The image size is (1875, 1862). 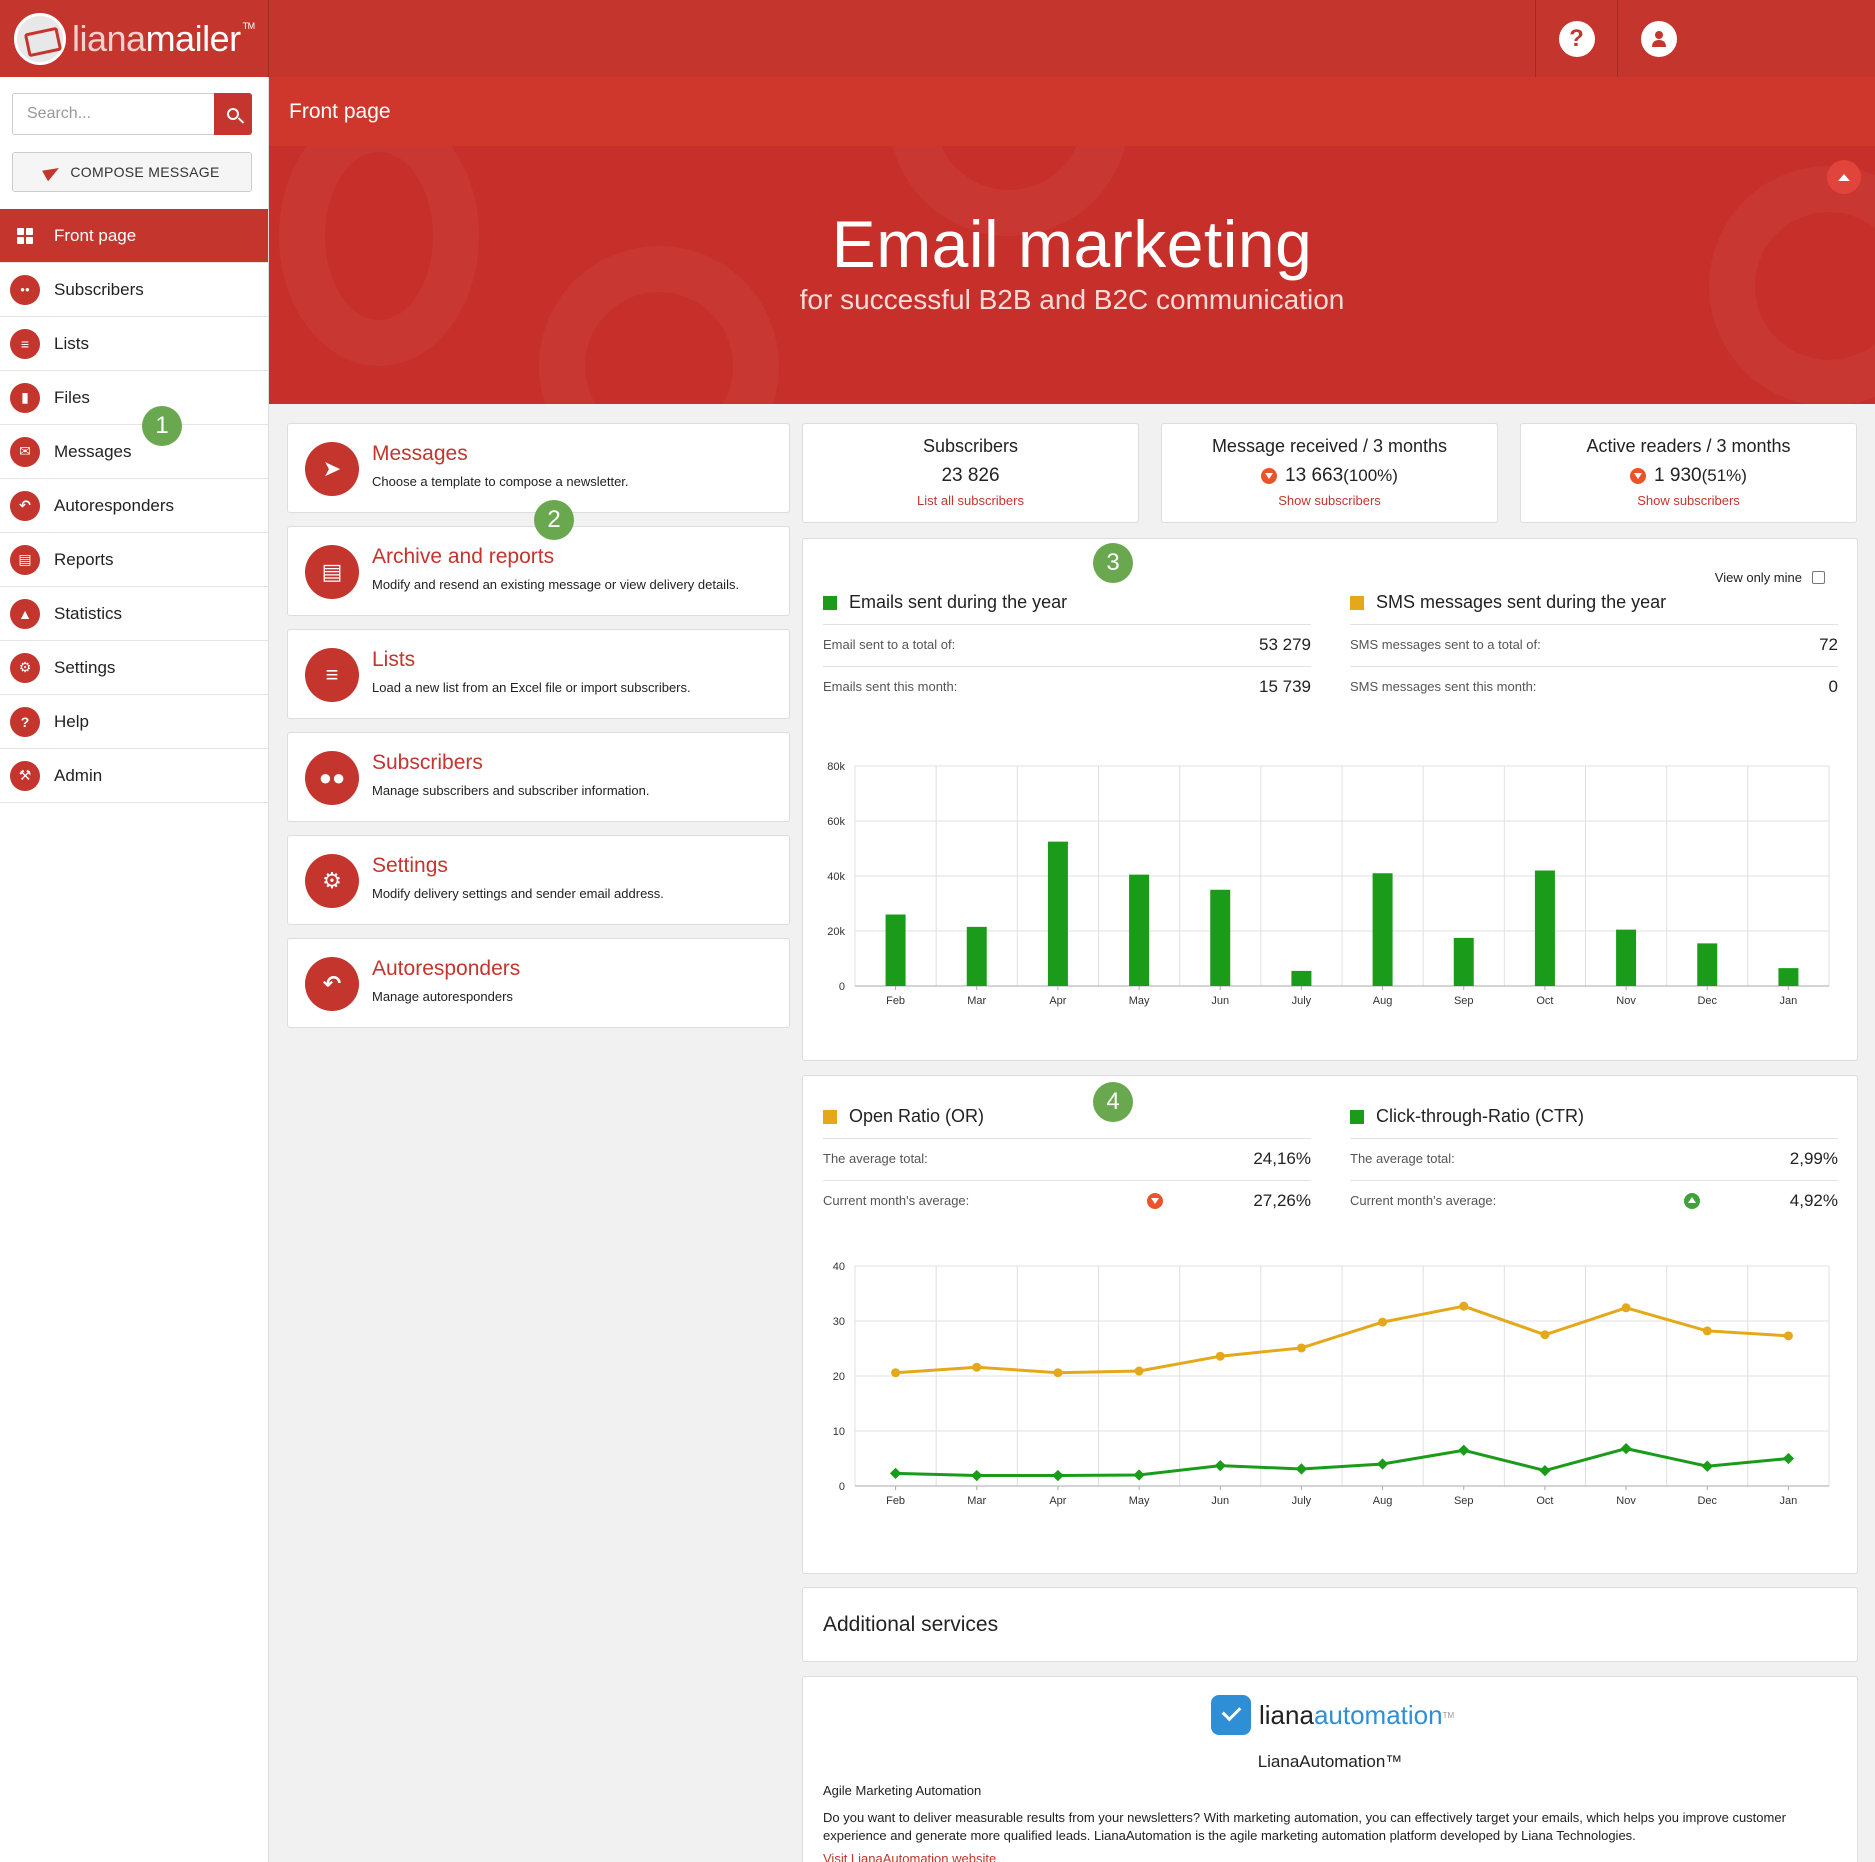 I want to click on help-button: ?, so click(x=1576, y=38).